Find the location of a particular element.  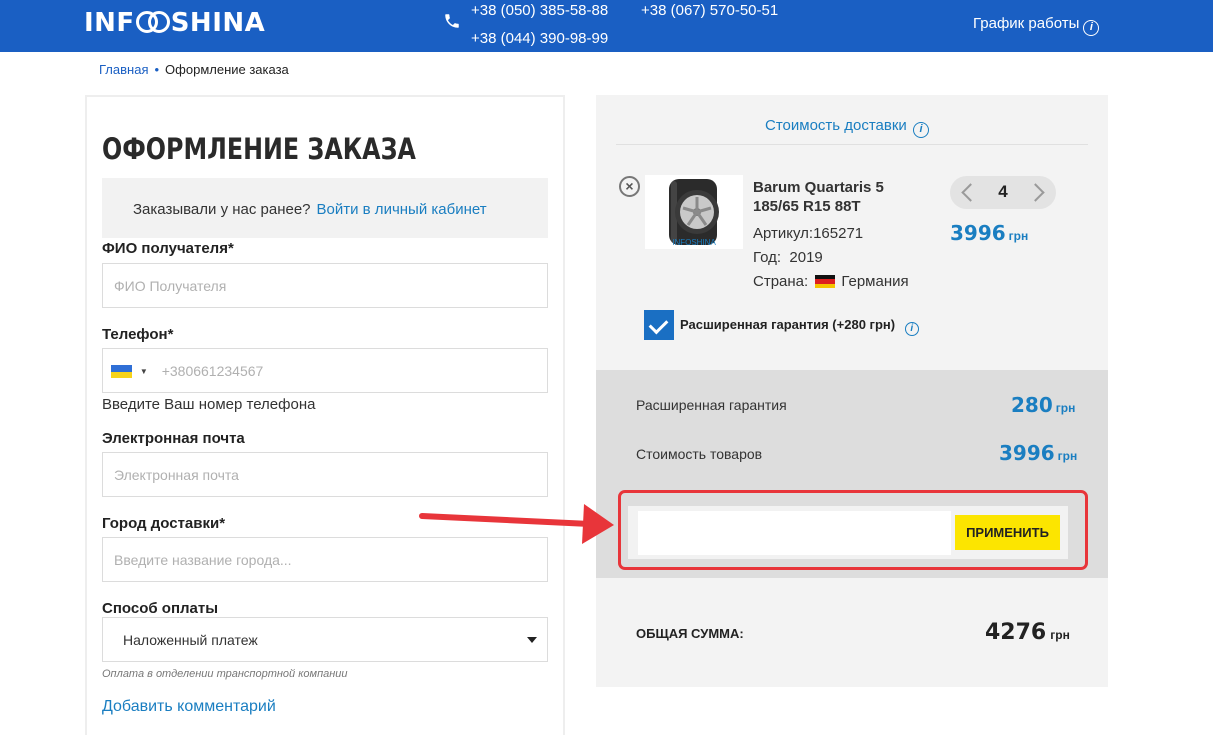

infoshina-logo: INF SHINA is located at coordinates (174, 23).